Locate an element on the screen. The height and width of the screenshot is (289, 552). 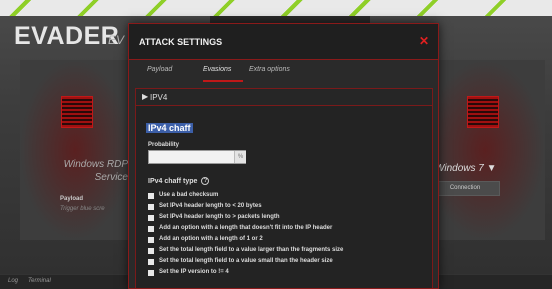
active-tab-indicator is located at coordinates (223, 81).